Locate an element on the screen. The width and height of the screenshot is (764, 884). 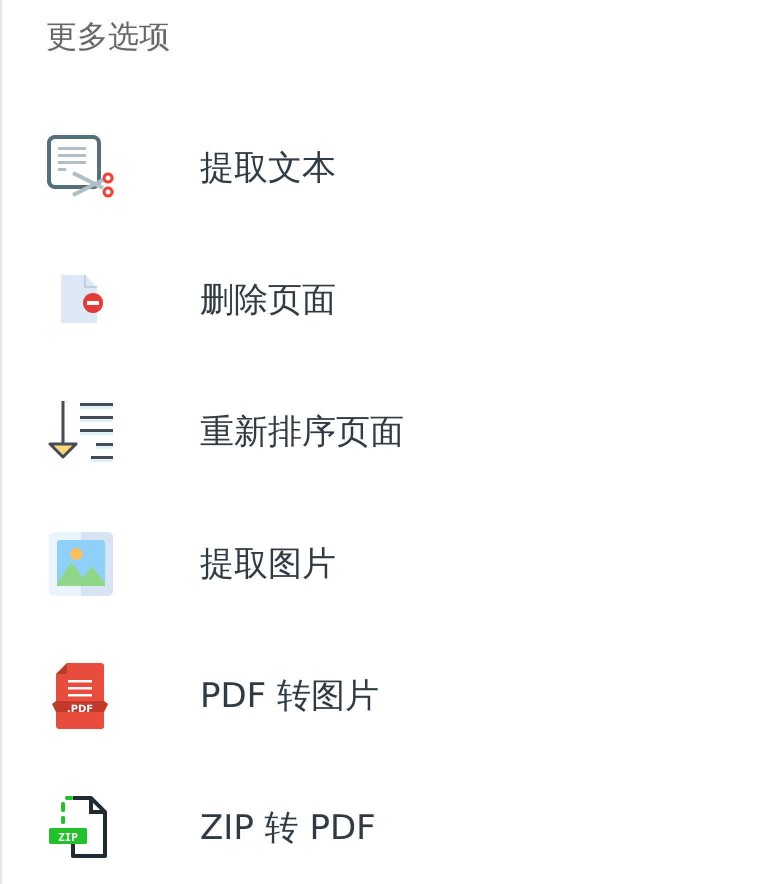
option-label: PDF 转图片 is located at coordinates (290, 696).